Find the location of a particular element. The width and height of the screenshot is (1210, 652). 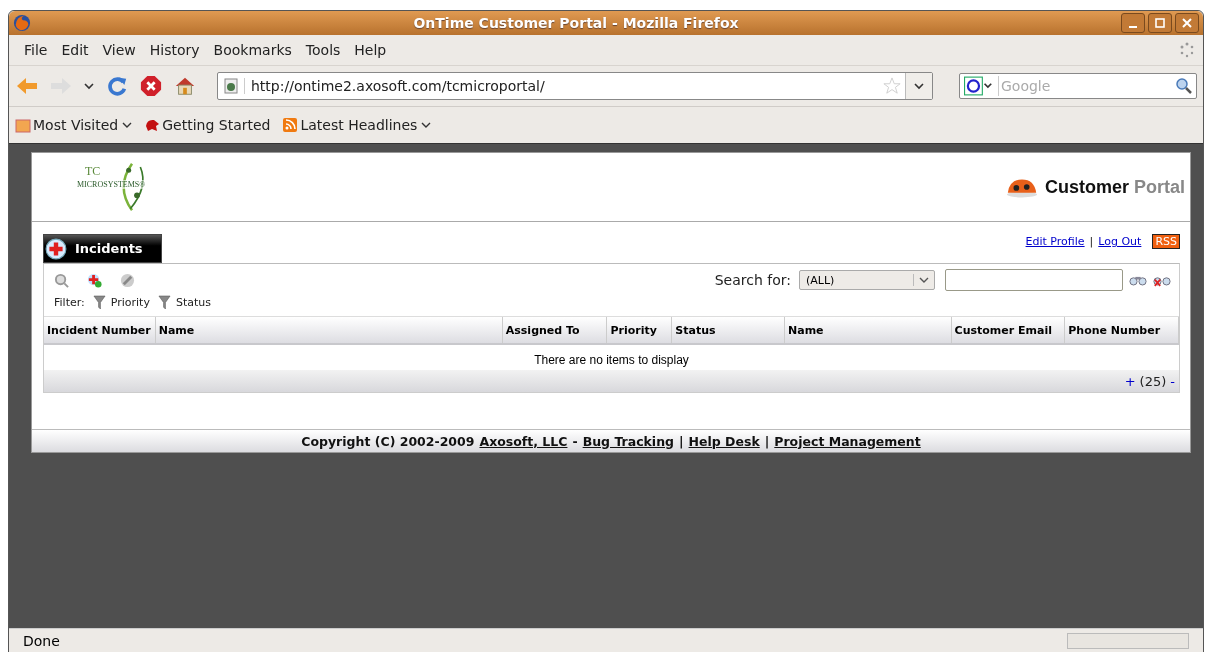

page-size: (25) is located at coordinates (1153, 381).